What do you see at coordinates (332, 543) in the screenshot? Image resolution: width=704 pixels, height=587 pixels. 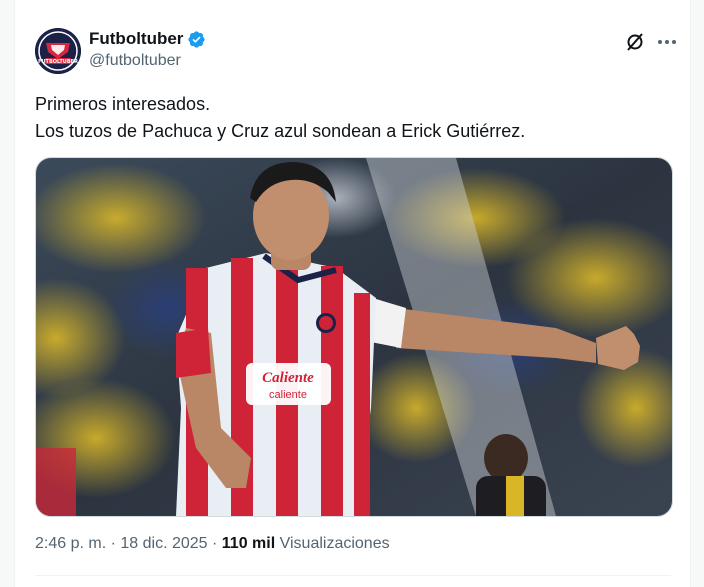 I see `views-label: Visualizaciones` at bounding box center [332, 543].